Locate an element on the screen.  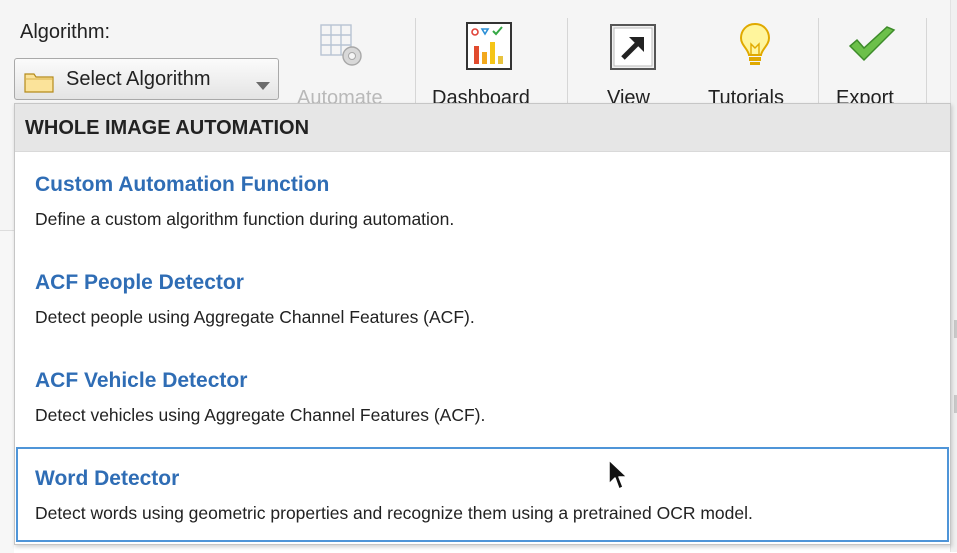
automate-icon is located at coordinates (342, 48).